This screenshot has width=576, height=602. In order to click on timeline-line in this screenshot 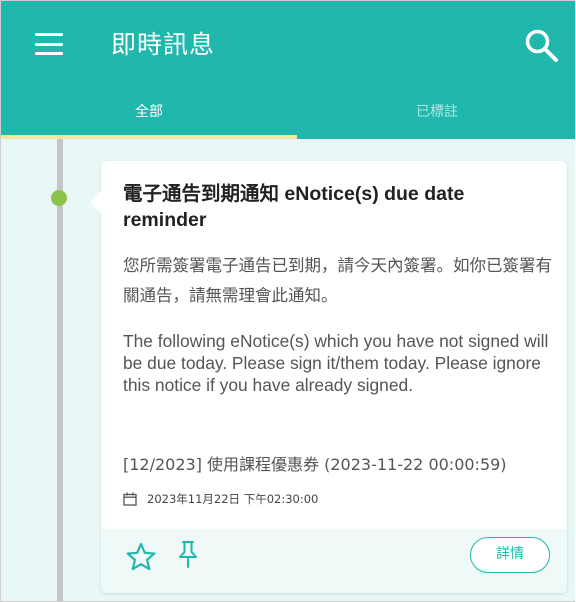, I will do `click(60, 370)`.